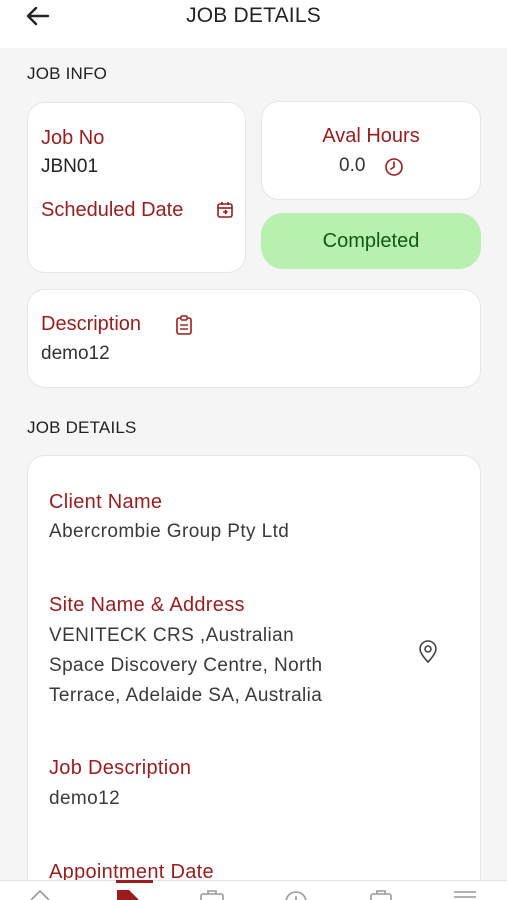 The width and height of the screenshot is (507, 900). What do you see at coordinates (381, 894) in the screenshot?
I see `bag-nav-icon` at bounding box center [381, 894].